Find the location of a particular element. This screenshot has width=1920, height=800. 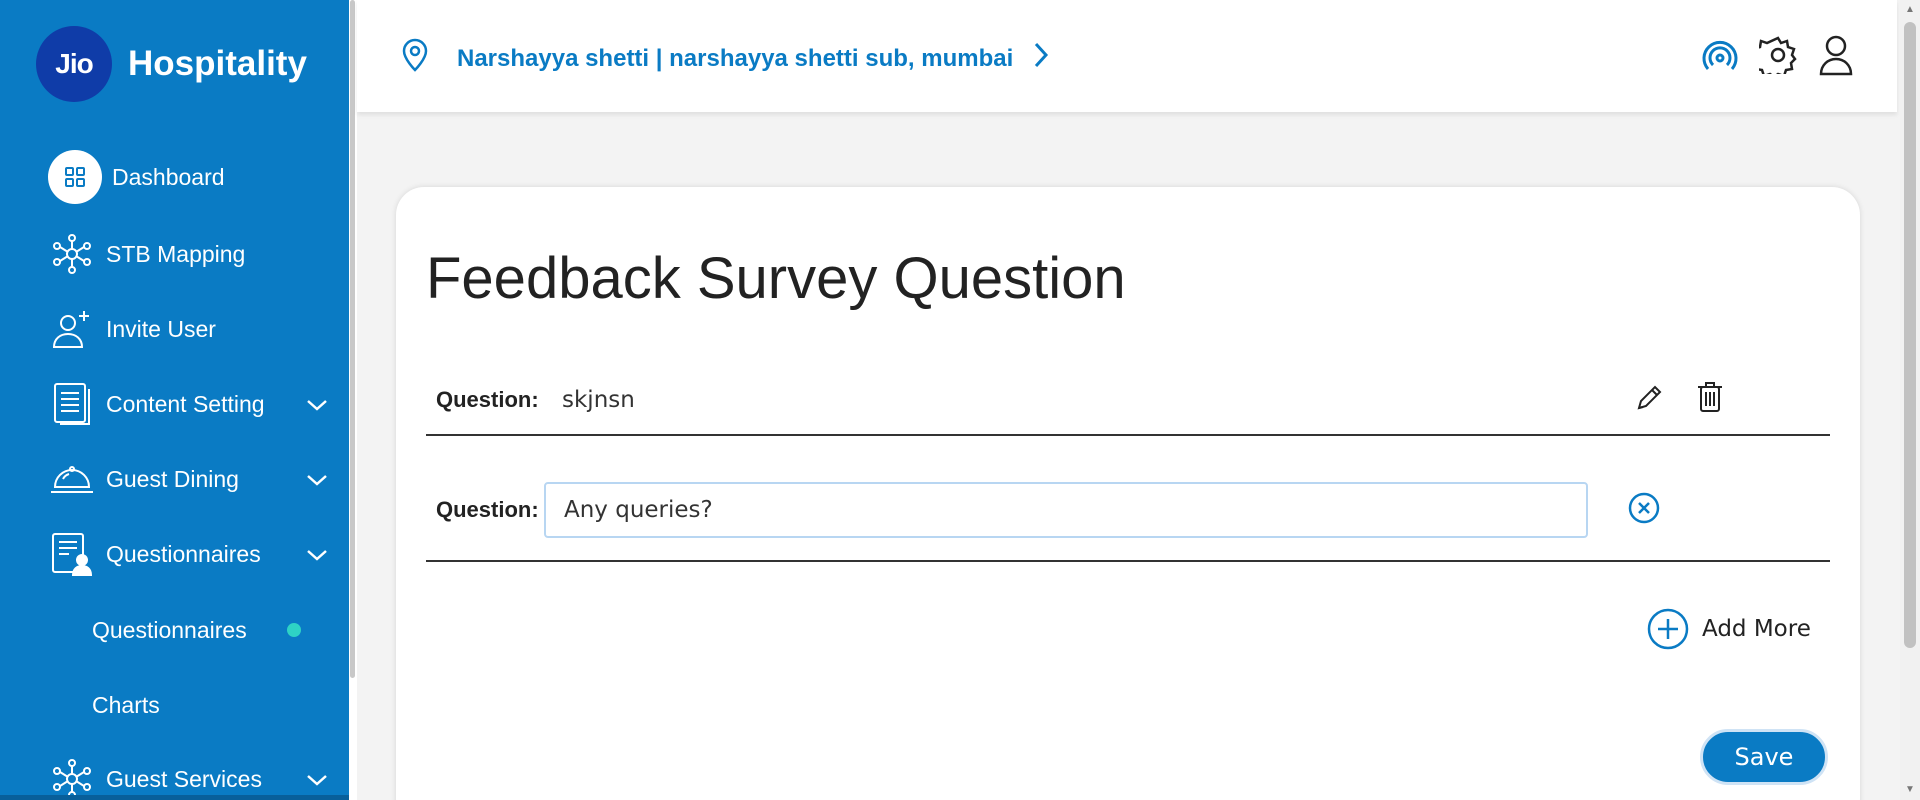

page-scrollbar-track: ▲ ▼ is located at coordinates (1910, 400).